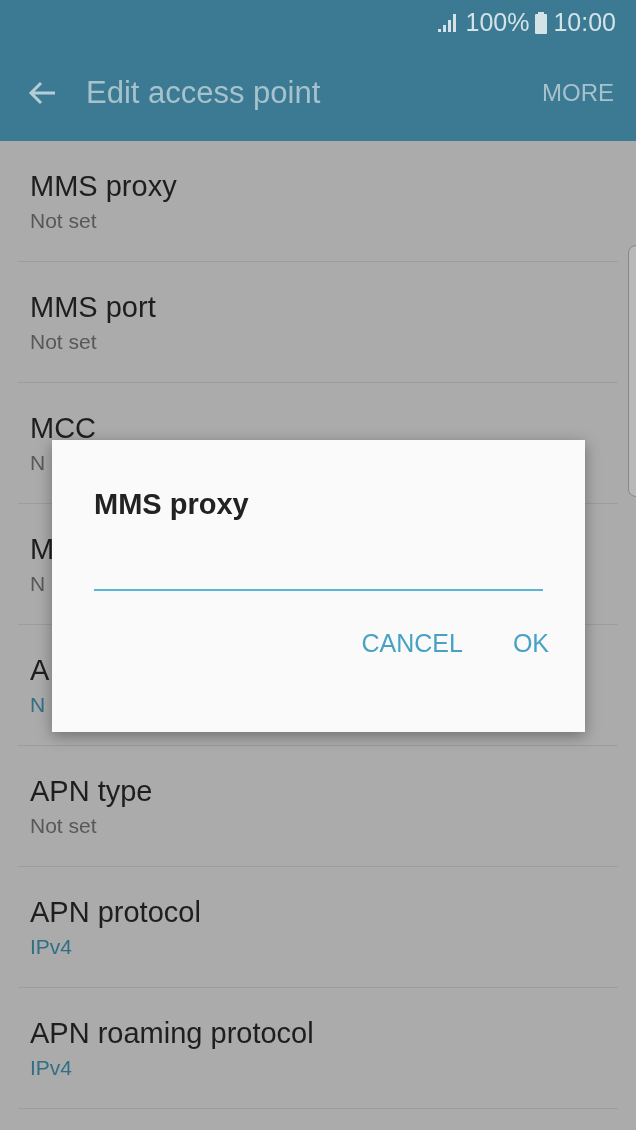  I want to click on setting-title: APN roaming protocol, so click(172, 1033).